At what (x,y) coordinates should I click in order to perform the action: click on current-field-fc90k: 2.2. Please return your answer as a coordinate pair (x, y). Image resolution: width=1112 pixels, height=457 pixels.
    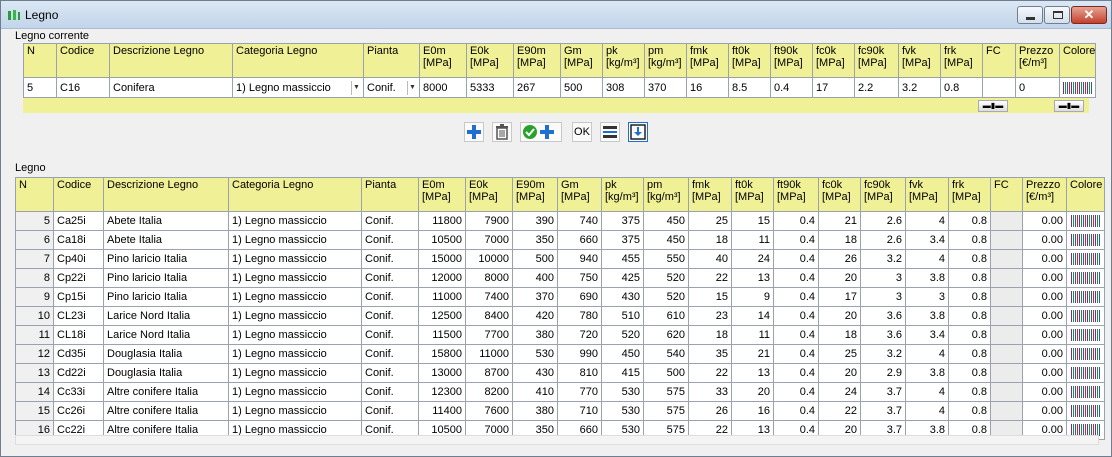
    Looking at the image, I should click on (876, 87).